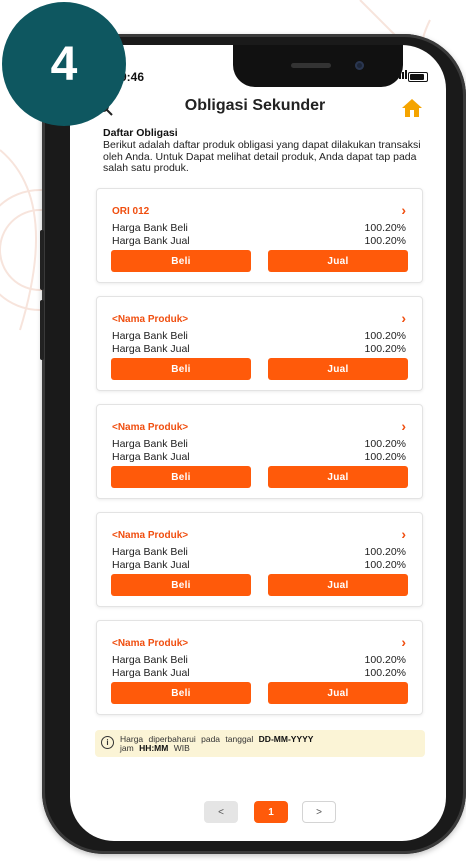 The image size is (466, 861). What do you see at coordinates (221, 812) in the screenshot?
I see `pagination-prev-button: <` at bounding box center [221, 812].